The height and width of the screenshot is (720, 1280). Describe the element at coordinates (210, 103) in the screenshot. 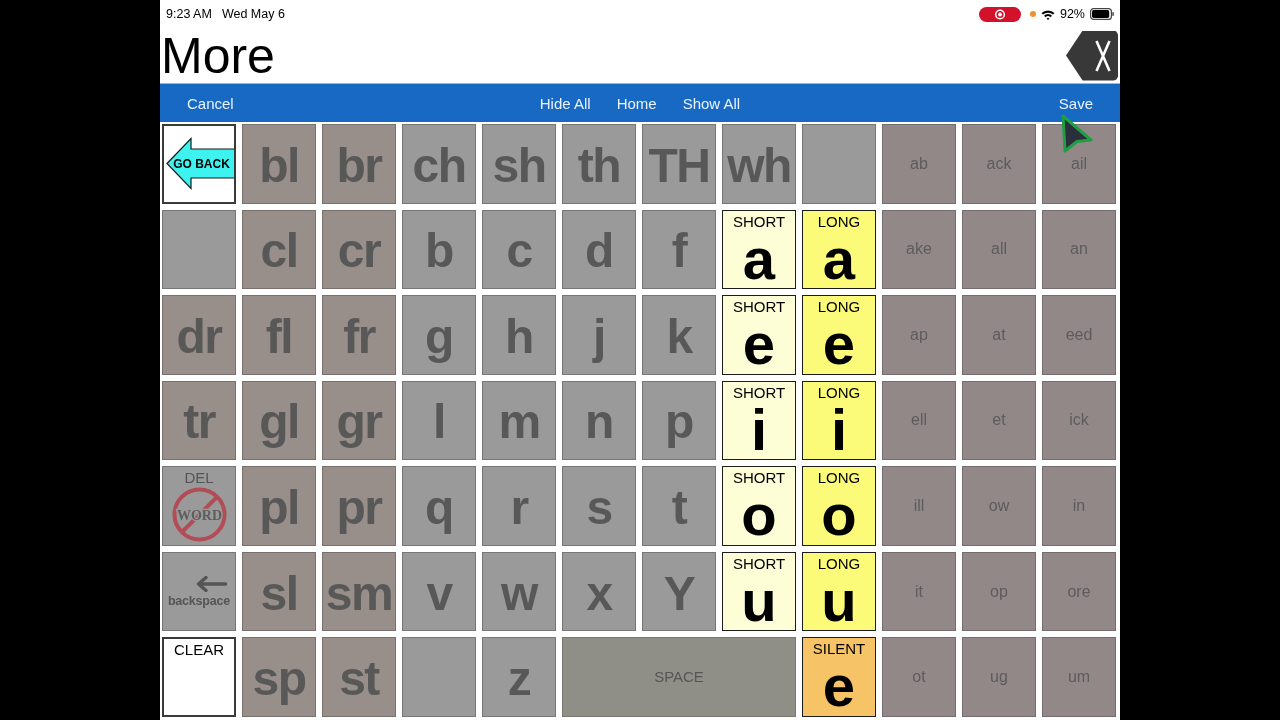

I see `cancel-button: Cancel` at that location.